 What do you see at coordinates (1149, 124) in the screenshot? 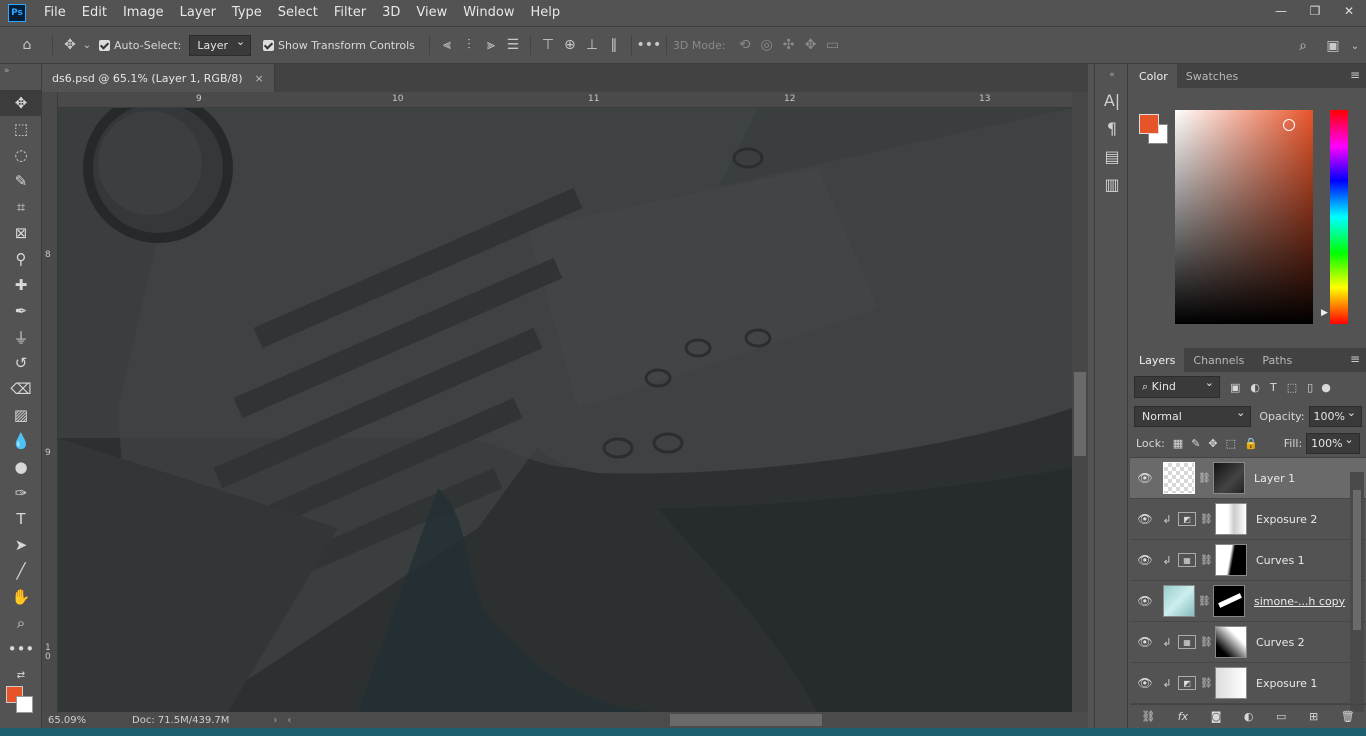
I see `foreground-color-swatch` at bounding box center [1149, 124].